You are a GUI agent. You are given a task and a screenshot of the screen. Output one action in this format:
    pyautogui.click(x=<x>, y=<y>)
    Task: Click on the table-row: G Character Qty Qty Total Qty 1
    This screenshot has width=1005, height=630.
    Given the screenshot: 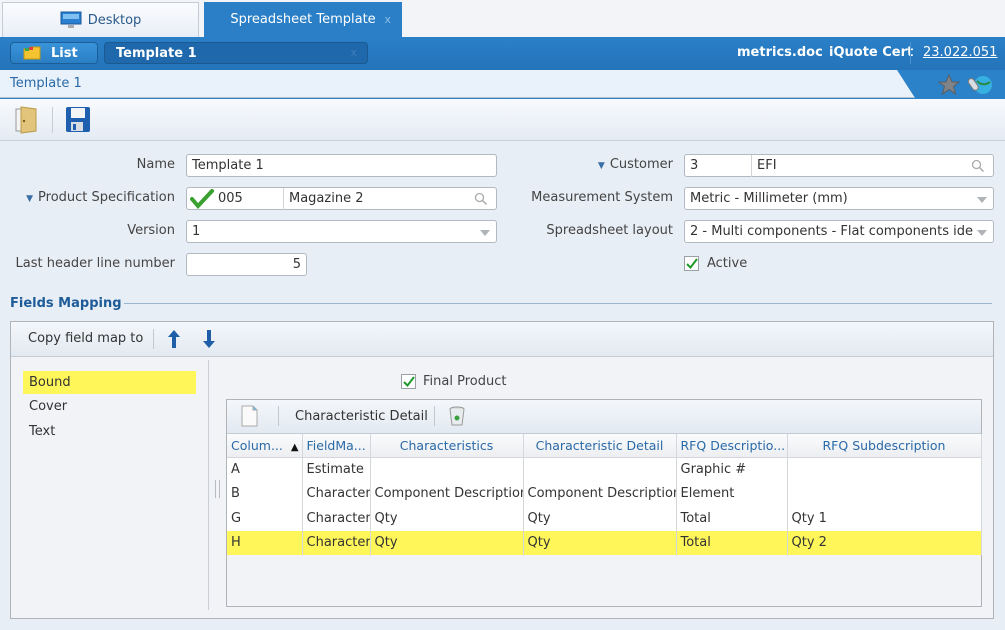 What is the action you would take?
    pyautogui.click(x=604, y=518)
    